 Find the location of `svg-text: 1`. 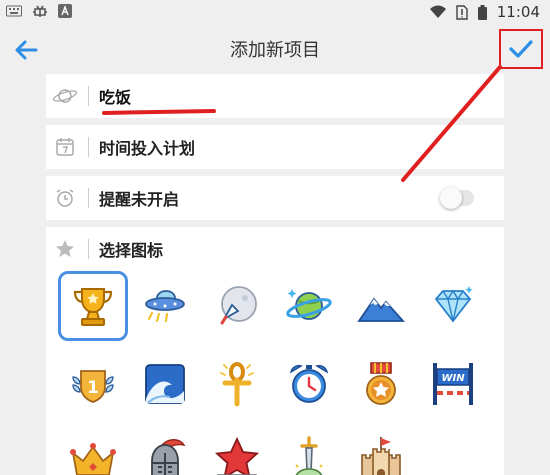

svg-text: 1 is located at coordinates (93, 388).